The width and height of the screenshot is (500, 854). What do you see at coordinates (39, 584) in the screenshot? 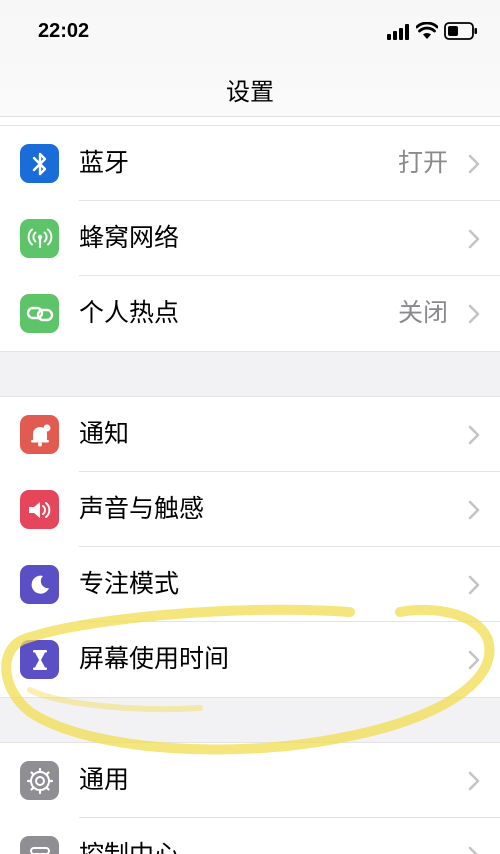
I see `moon-icon` at bounding box center [39, 584].